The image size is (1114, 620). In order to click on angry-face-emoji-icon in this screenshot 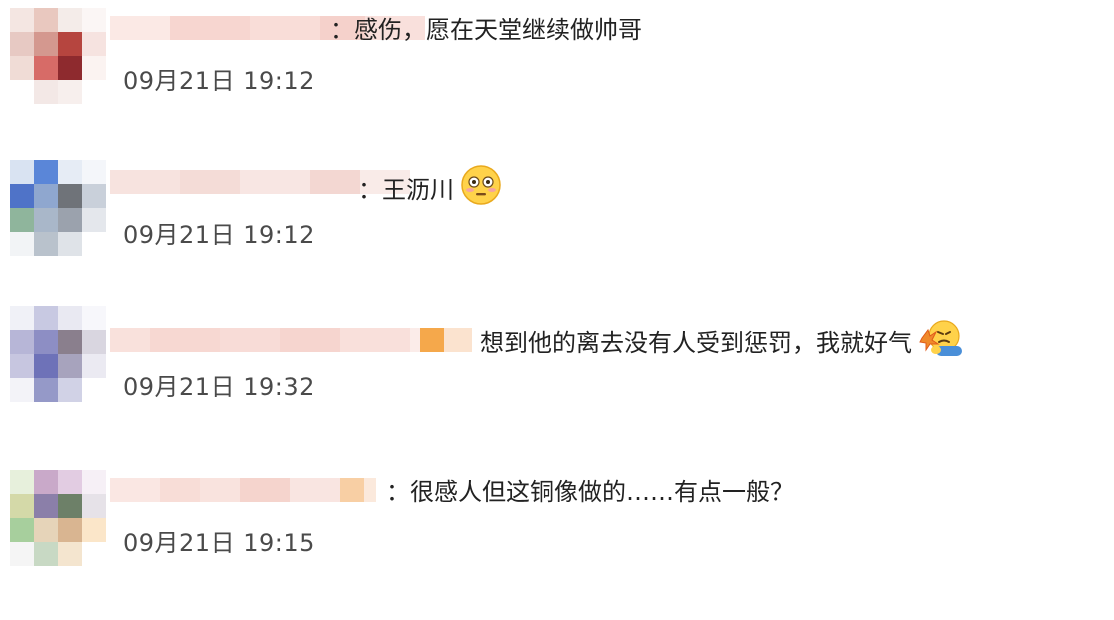, I will do `click(941, 344)`.